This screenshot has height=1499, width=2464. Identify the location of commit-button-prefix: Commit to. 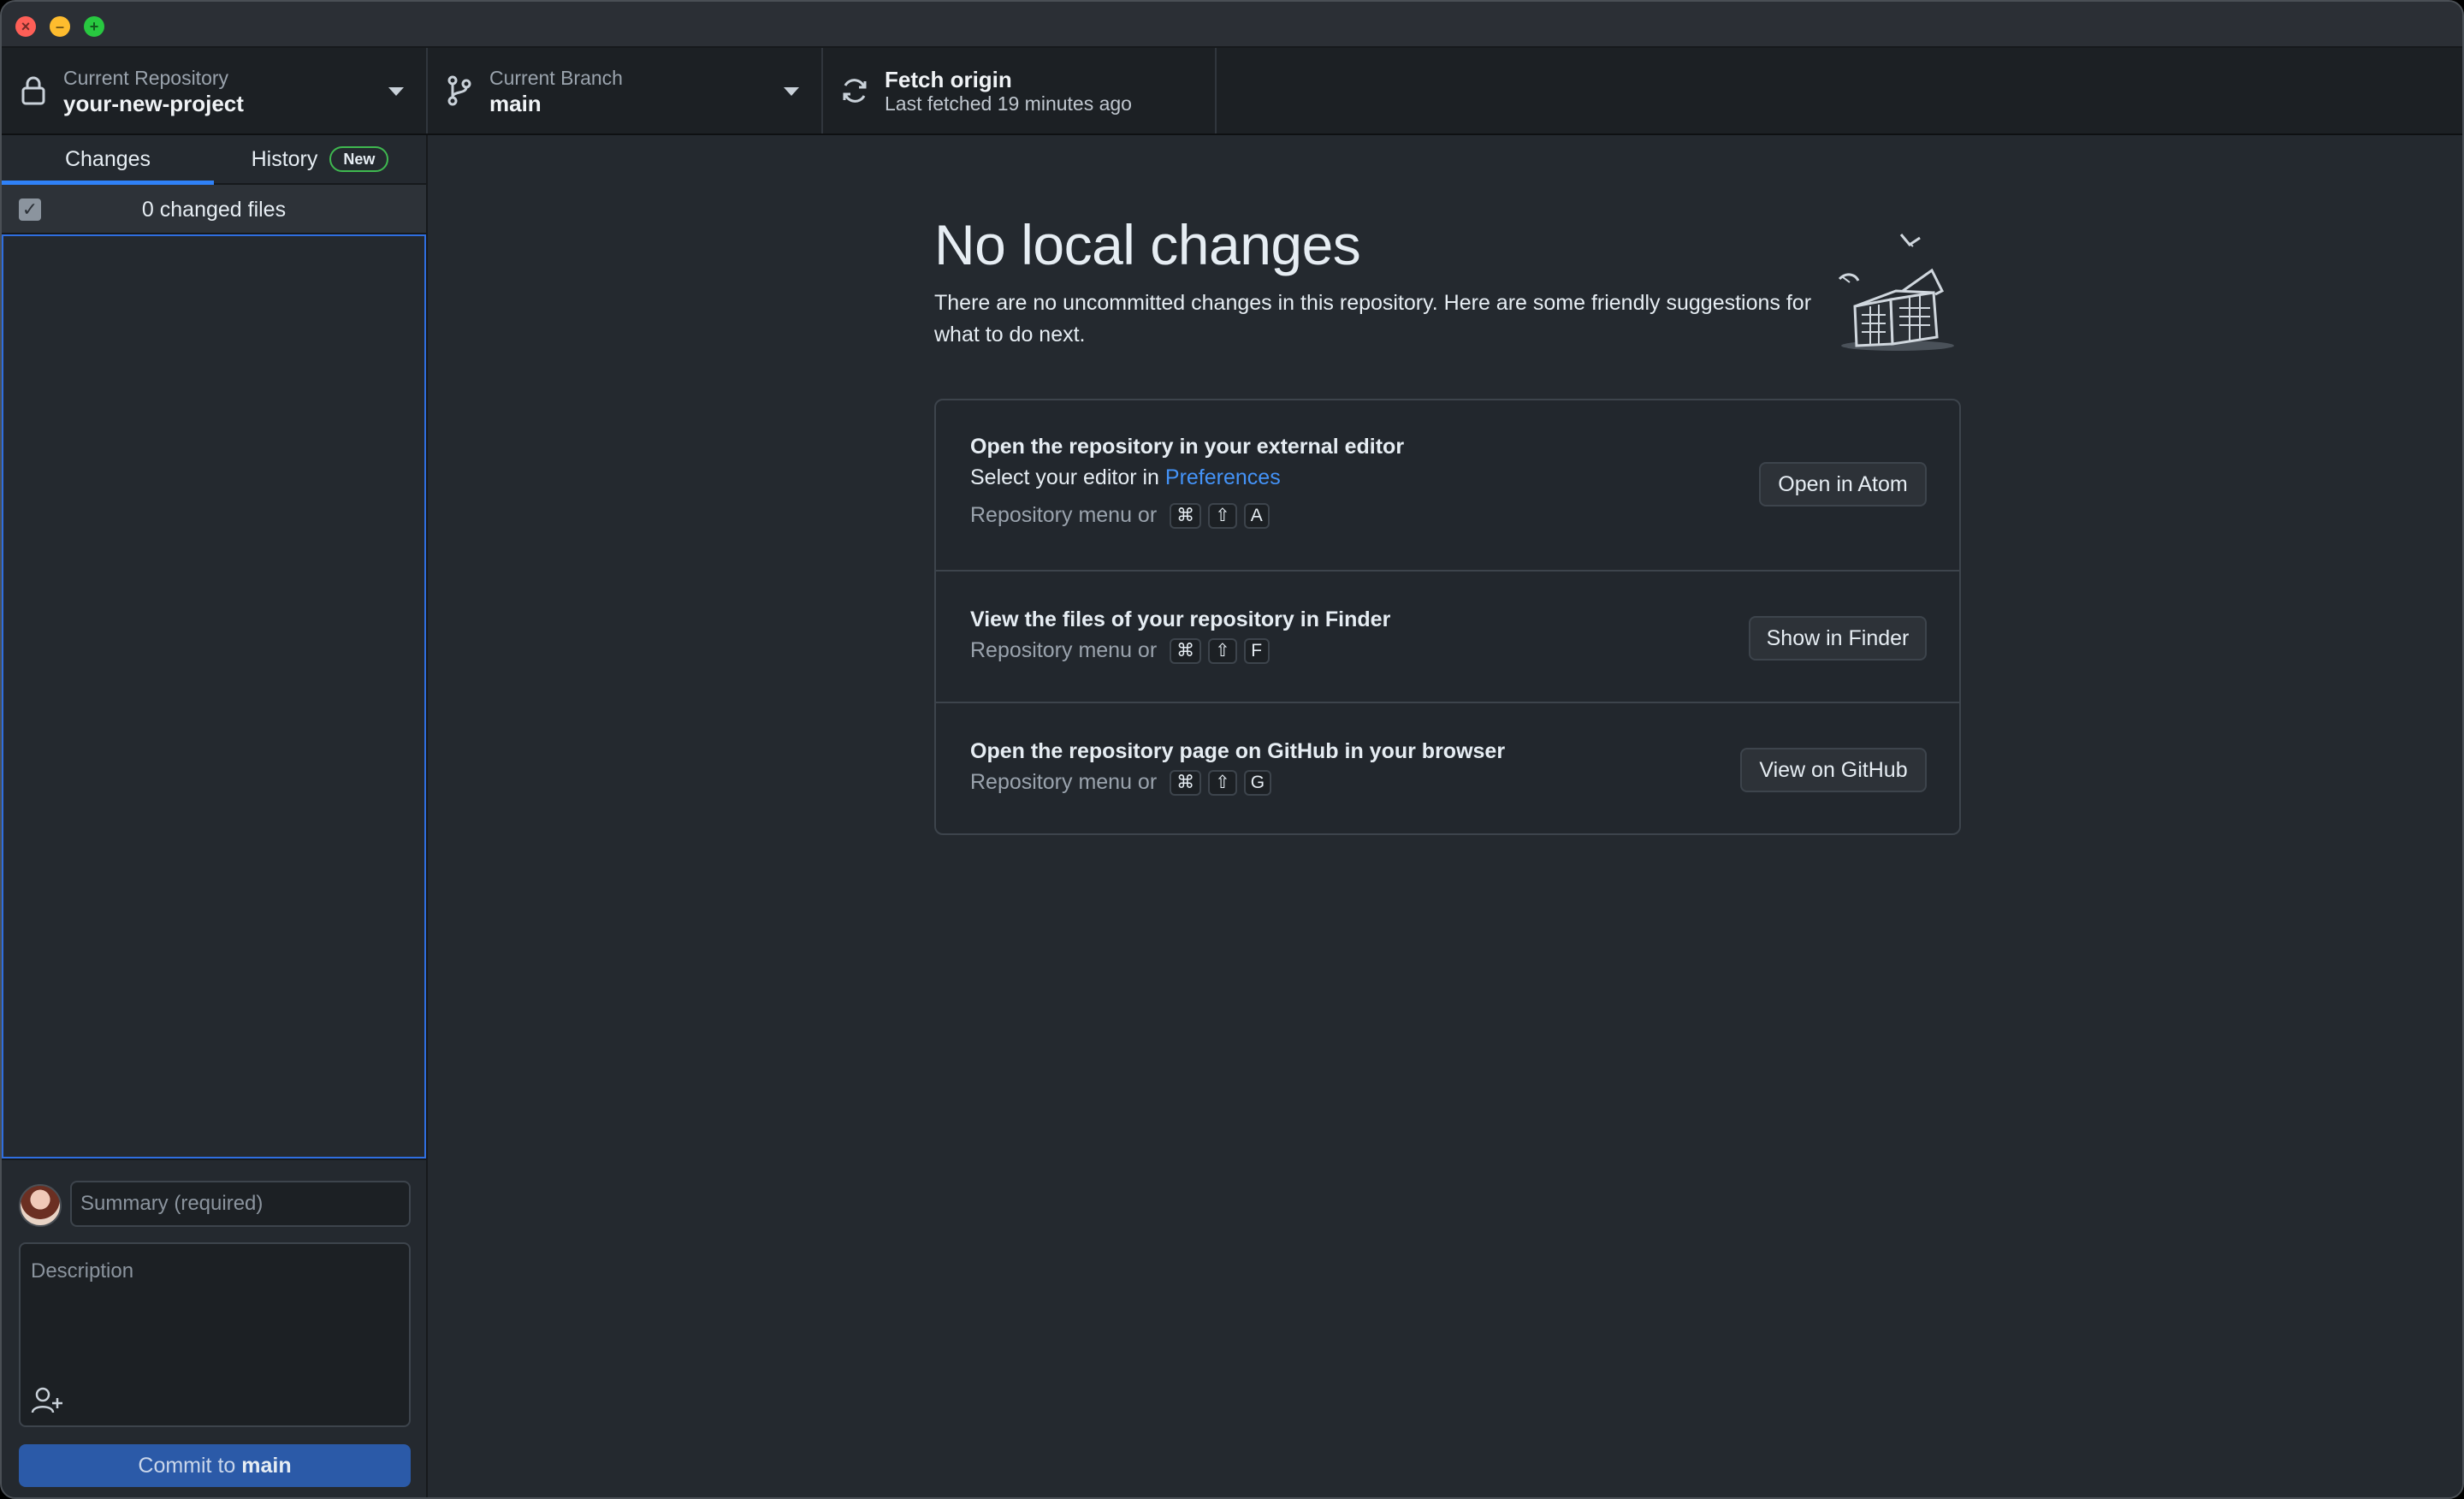
(187, 1466).